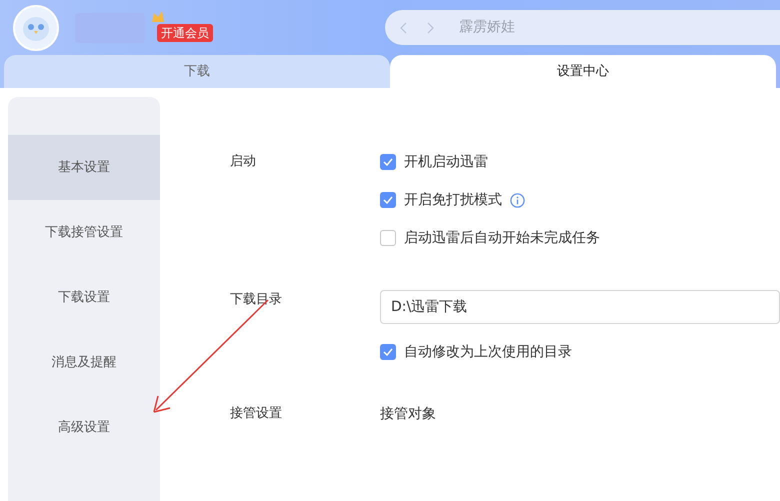 Image resolution: width=780 pixels, height=501 pixels. I want to click on avatar, so click(36, 27).